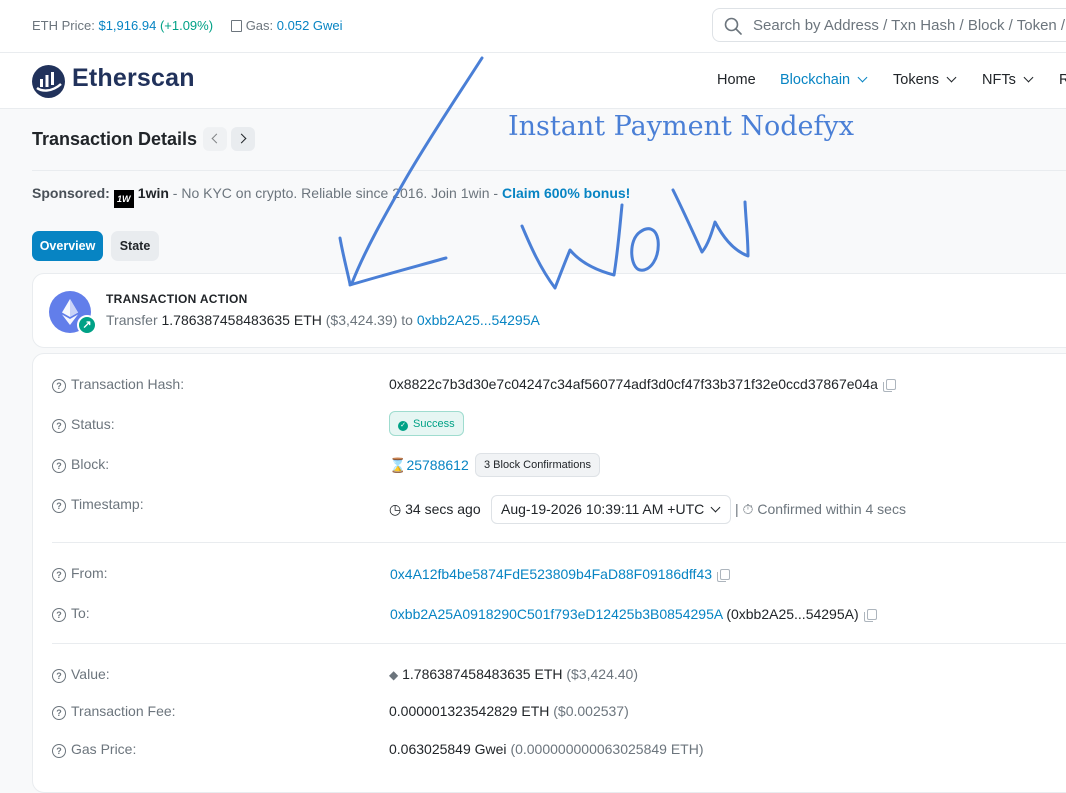  What do you see at coordinates (87, 325) in the screenshot?
I see `arrow-up-right-icon: ↗` at bounding box center [87, 325].